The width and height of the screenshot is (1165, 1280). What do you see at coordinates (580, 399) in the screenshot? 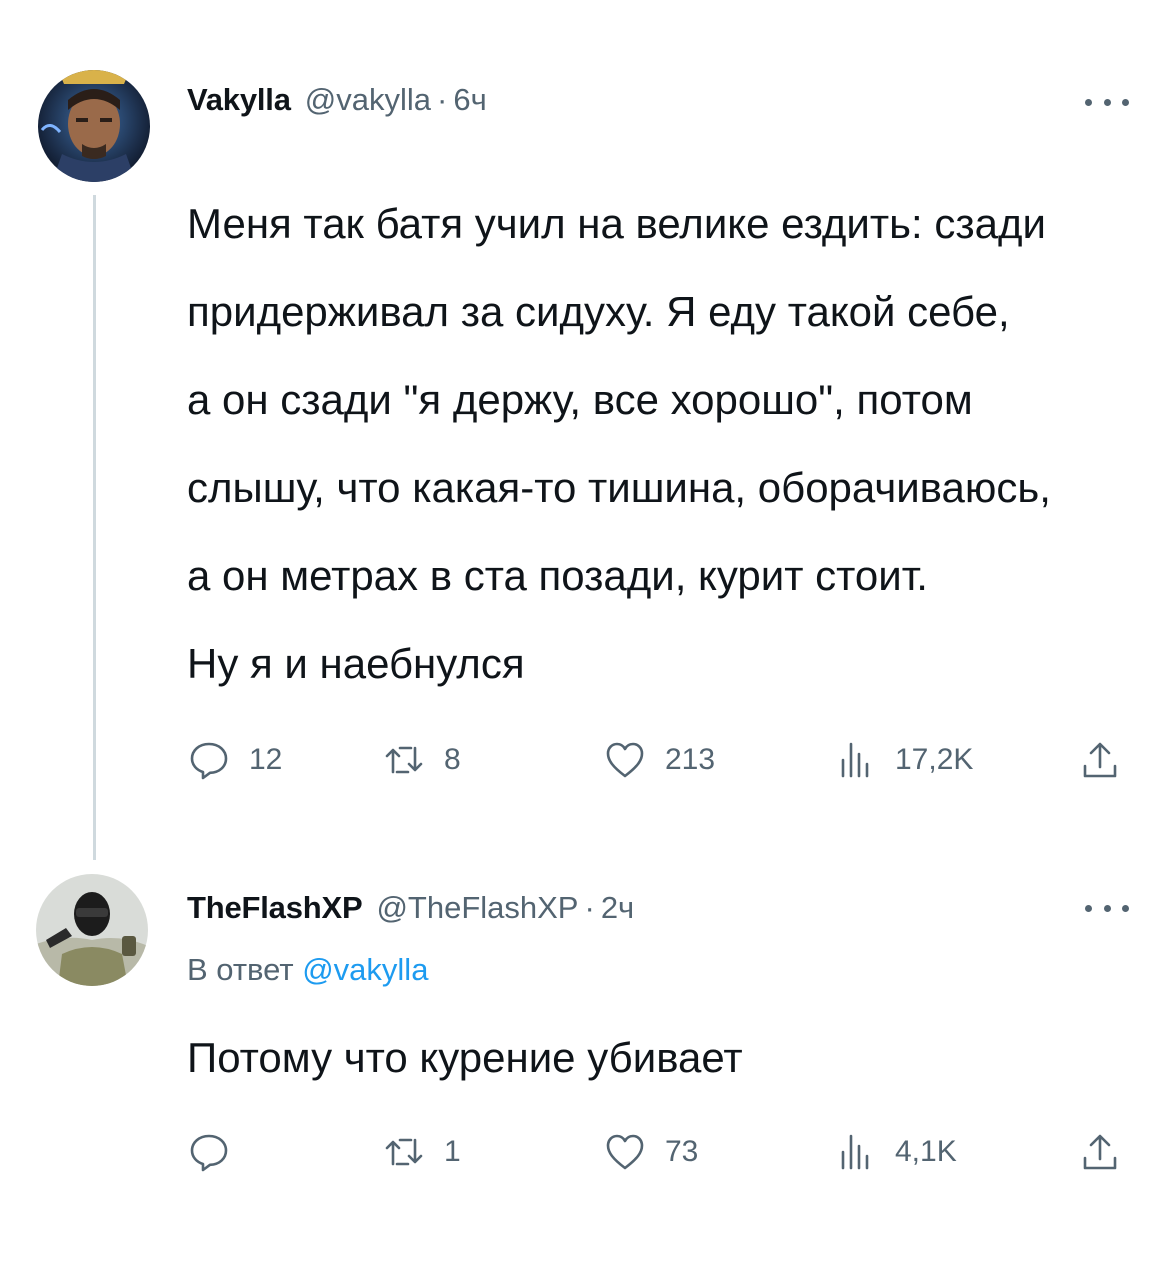
I see `tweet-text-line: а он сзади "я держу, все хорошо", потом` at bounding box center [580, 399].